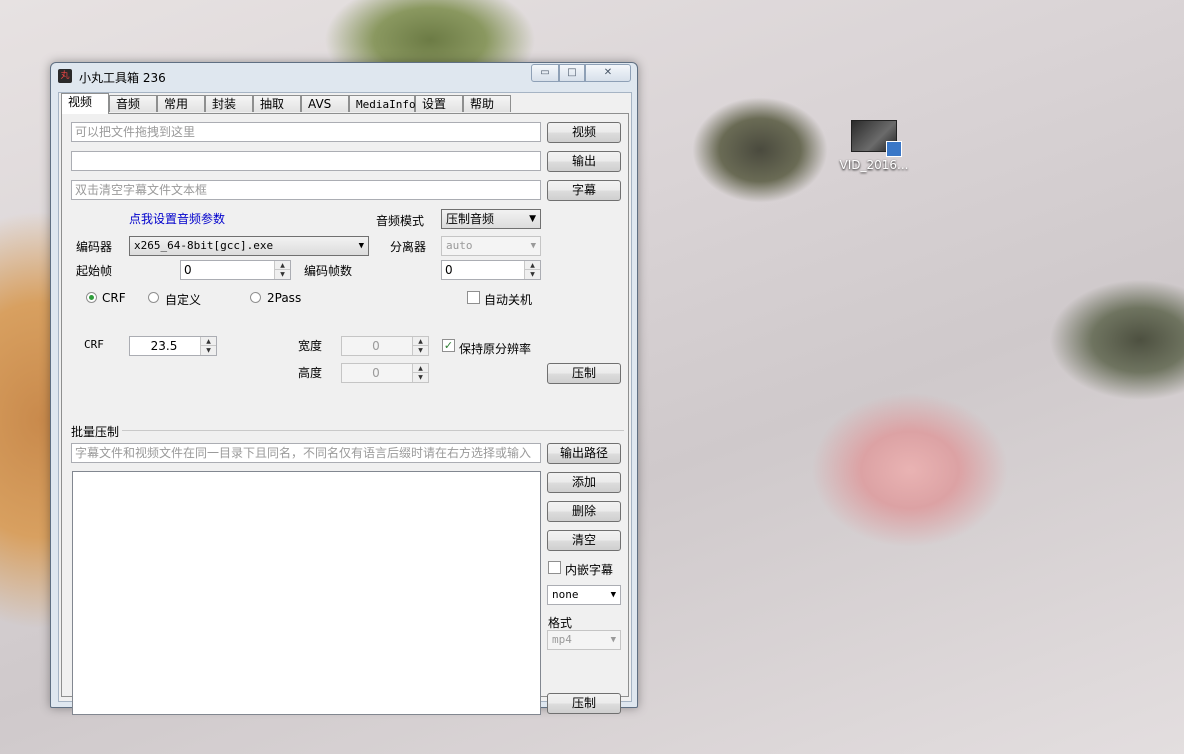 This screenshot has width=1184, height=754. What do you see at coordinates (325, 103) in the screenshot?
I see `tab-avs: AVS` at bounding box center [325, 103].